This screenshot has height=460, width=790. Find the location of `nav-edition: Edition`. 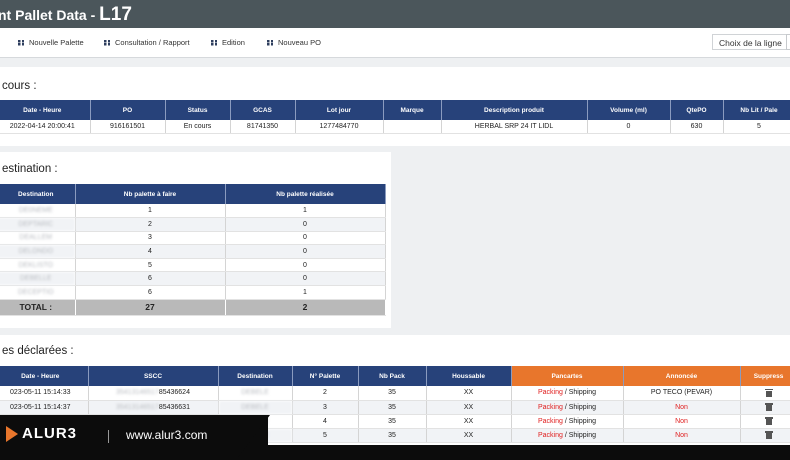

nav-edition: Edition is located at coordinates (228, 42).